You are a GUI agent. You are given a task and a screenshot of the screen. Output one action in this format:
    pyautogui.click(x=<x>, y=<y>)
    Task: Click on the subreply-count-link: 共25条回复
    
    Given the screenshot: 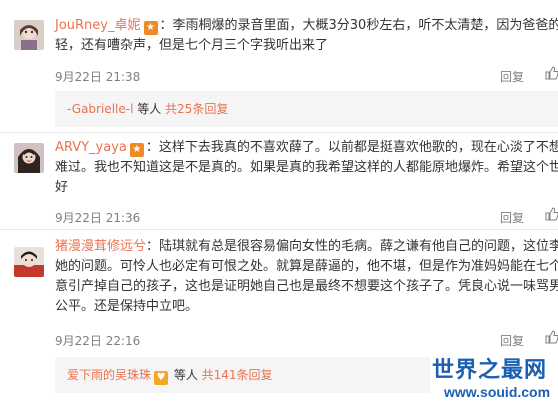 What is the action you would take?
    pyautogui.click(x=196, y=109)
    